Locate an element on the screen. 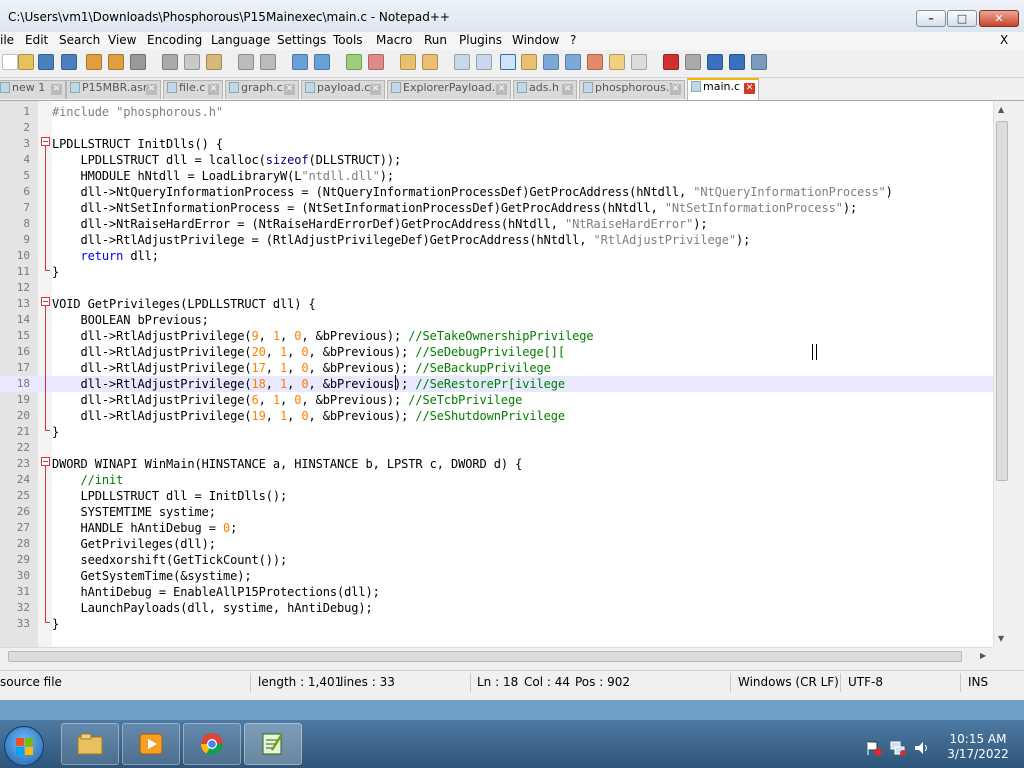  menu-help: ? is located at coordinates (573, 40).